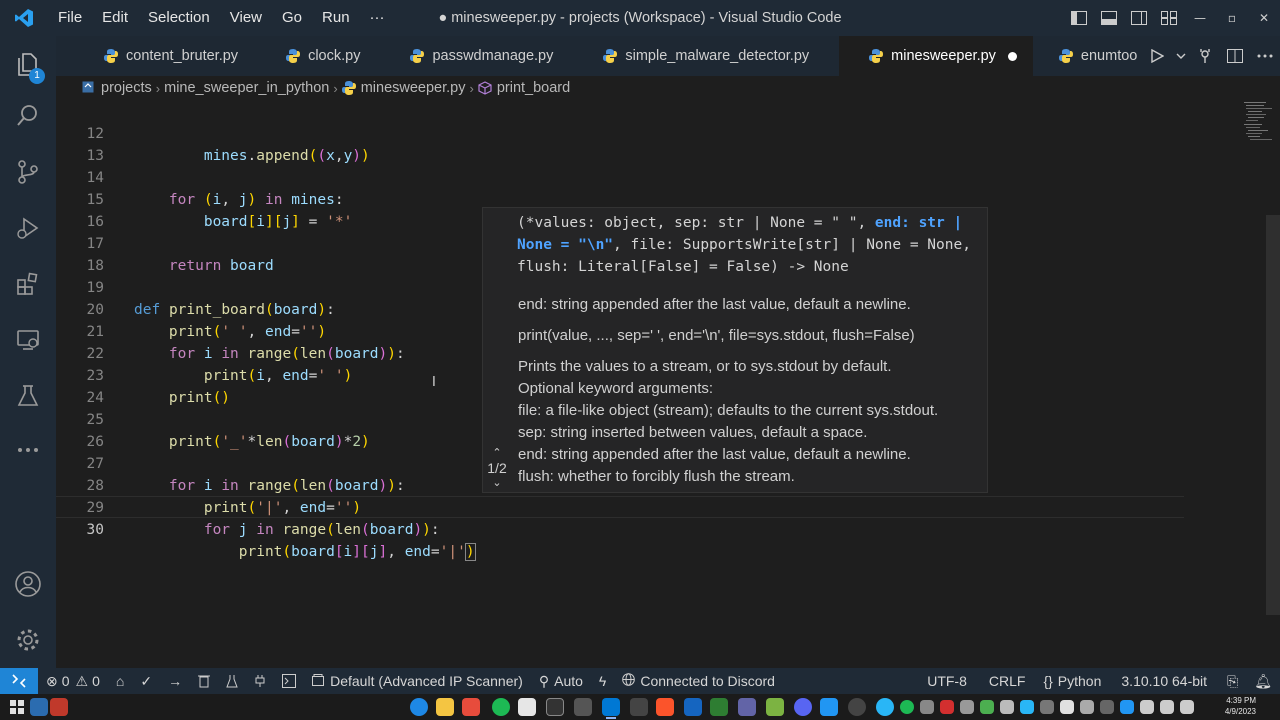  I want to click on chevron-down-icon, so click(1181, 56).